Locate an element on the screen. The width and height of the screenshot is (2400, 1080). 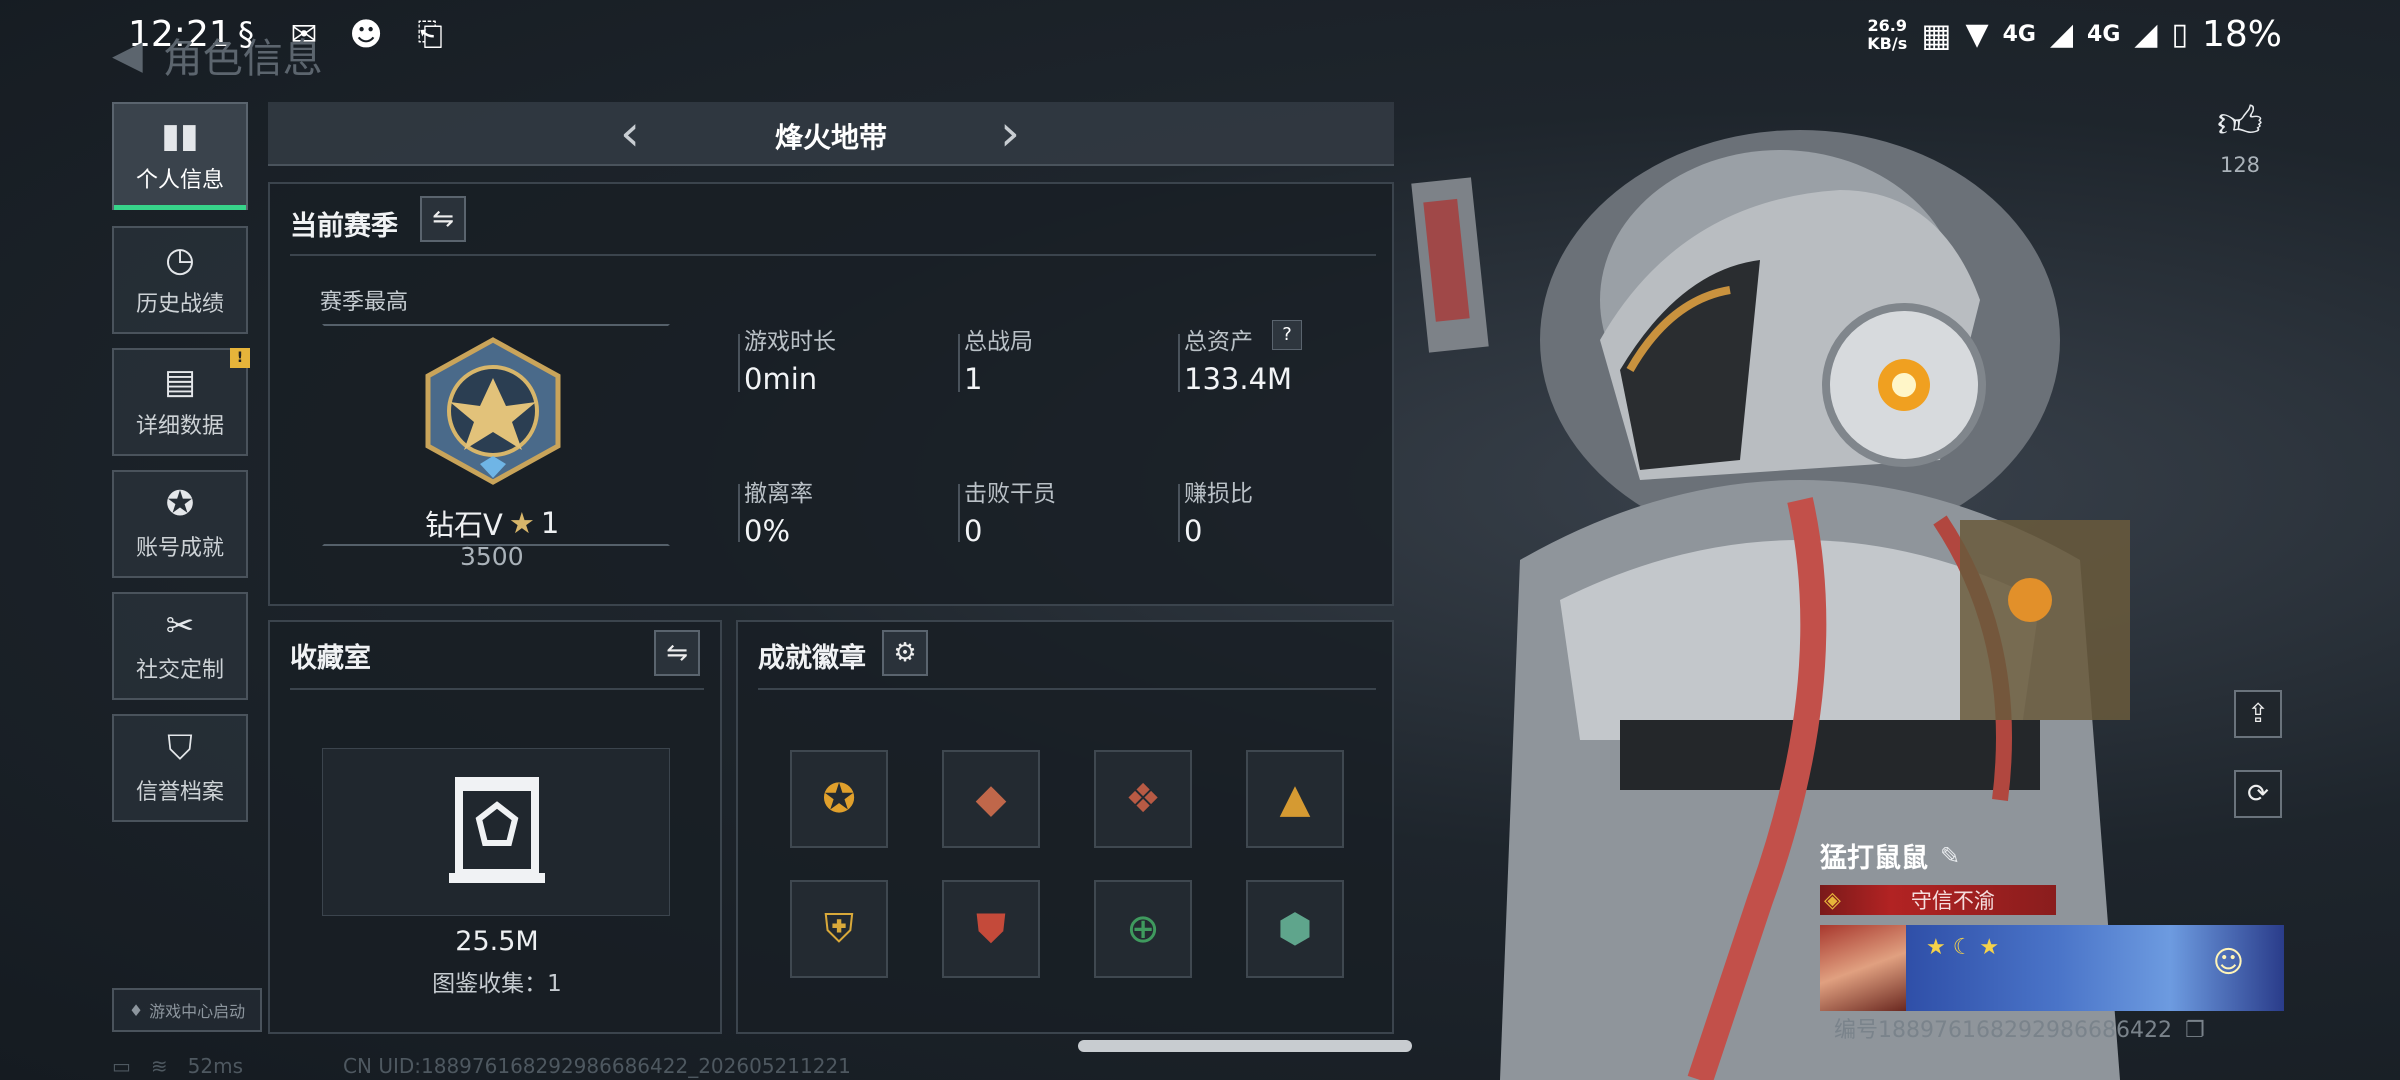
help-icon: ? is located at coordinates (1287, 335).